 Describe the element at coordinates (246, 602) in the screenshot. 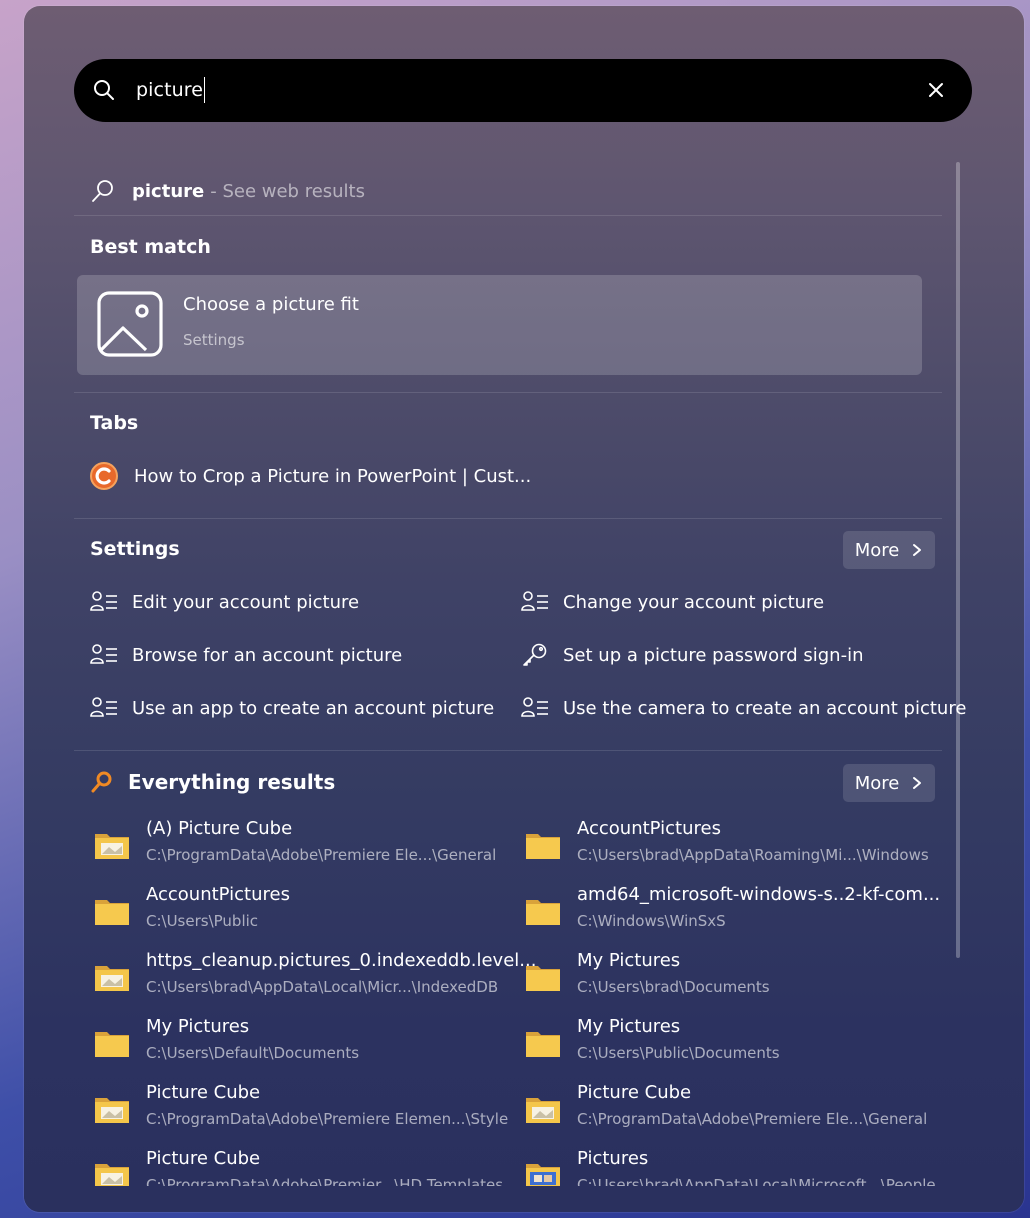

I see `setting-item-label: Edit your account picture` at that location.